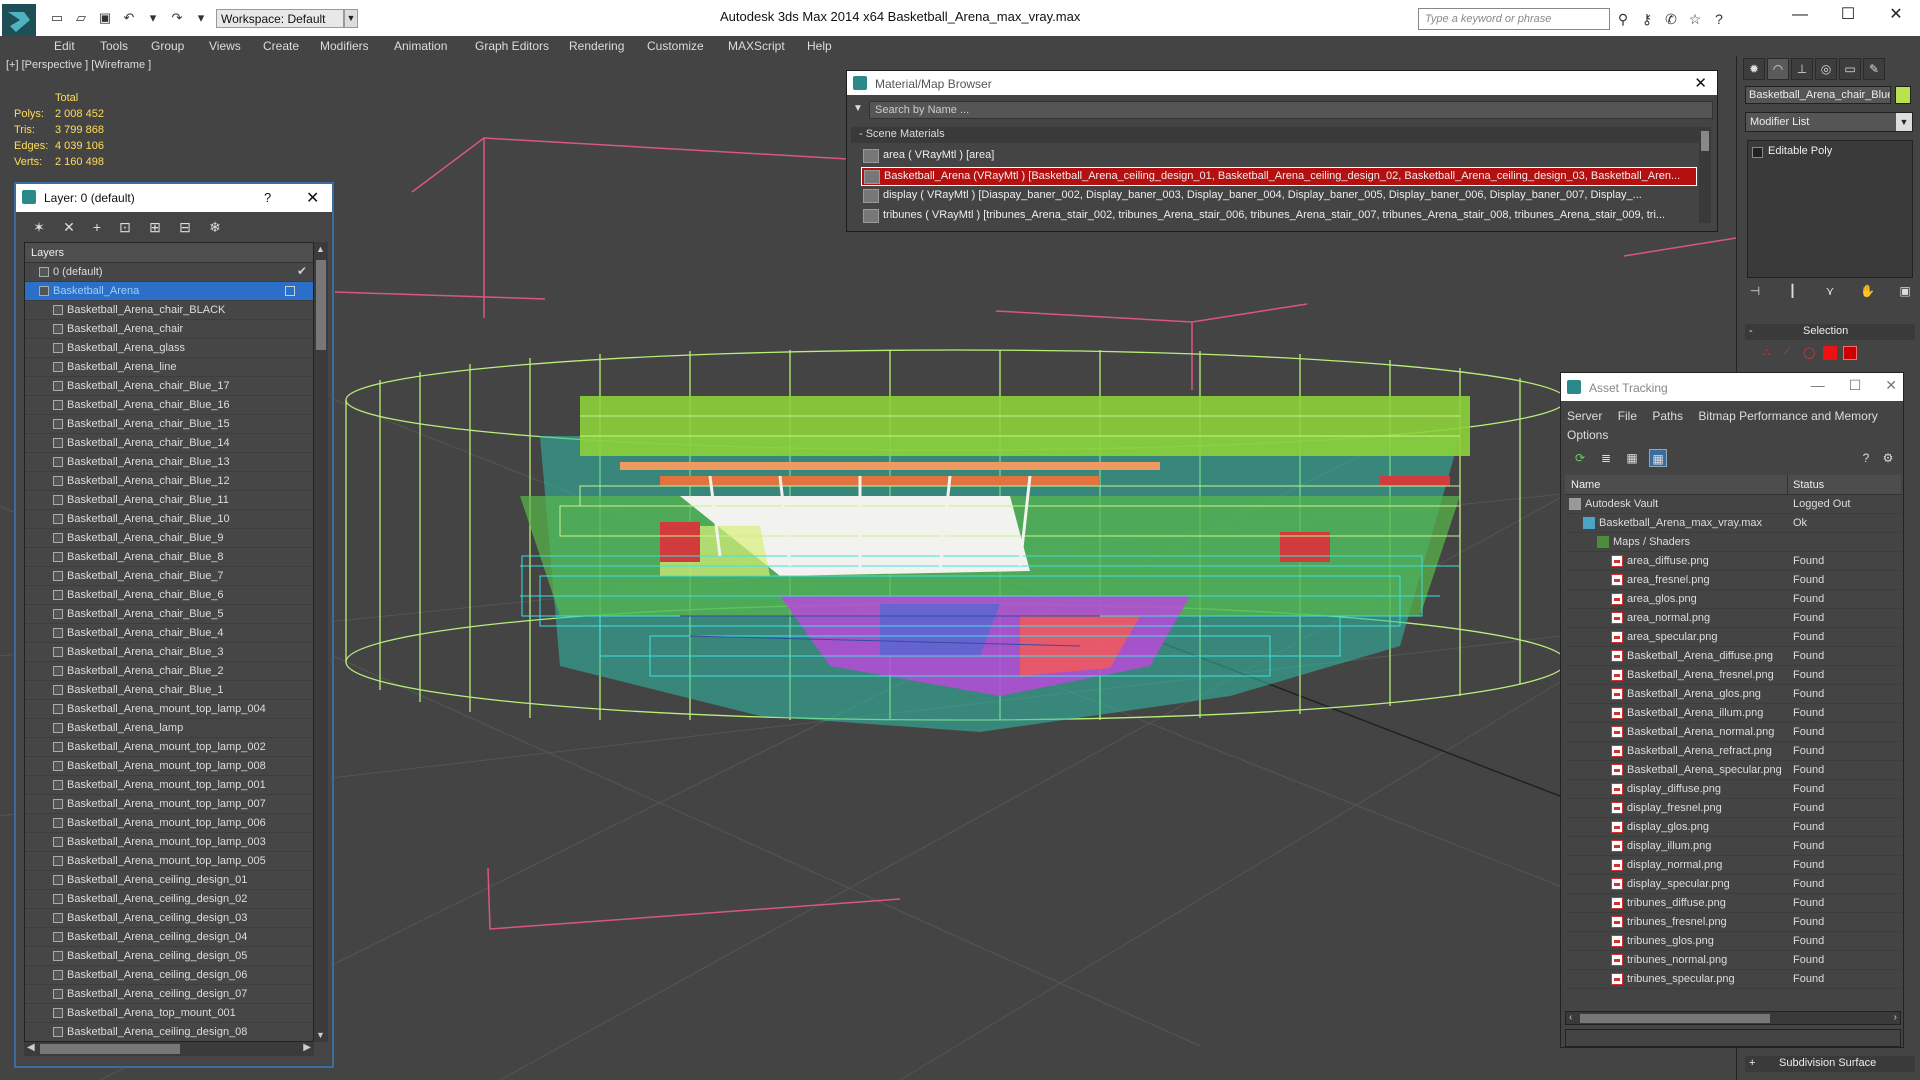 Image resolution: width=1920 pixels, height=1080 pixels. What do you see at coordinates (281, 46) in the screenshot?
I see `menu-create: Create` at bounding box center [281, 46].